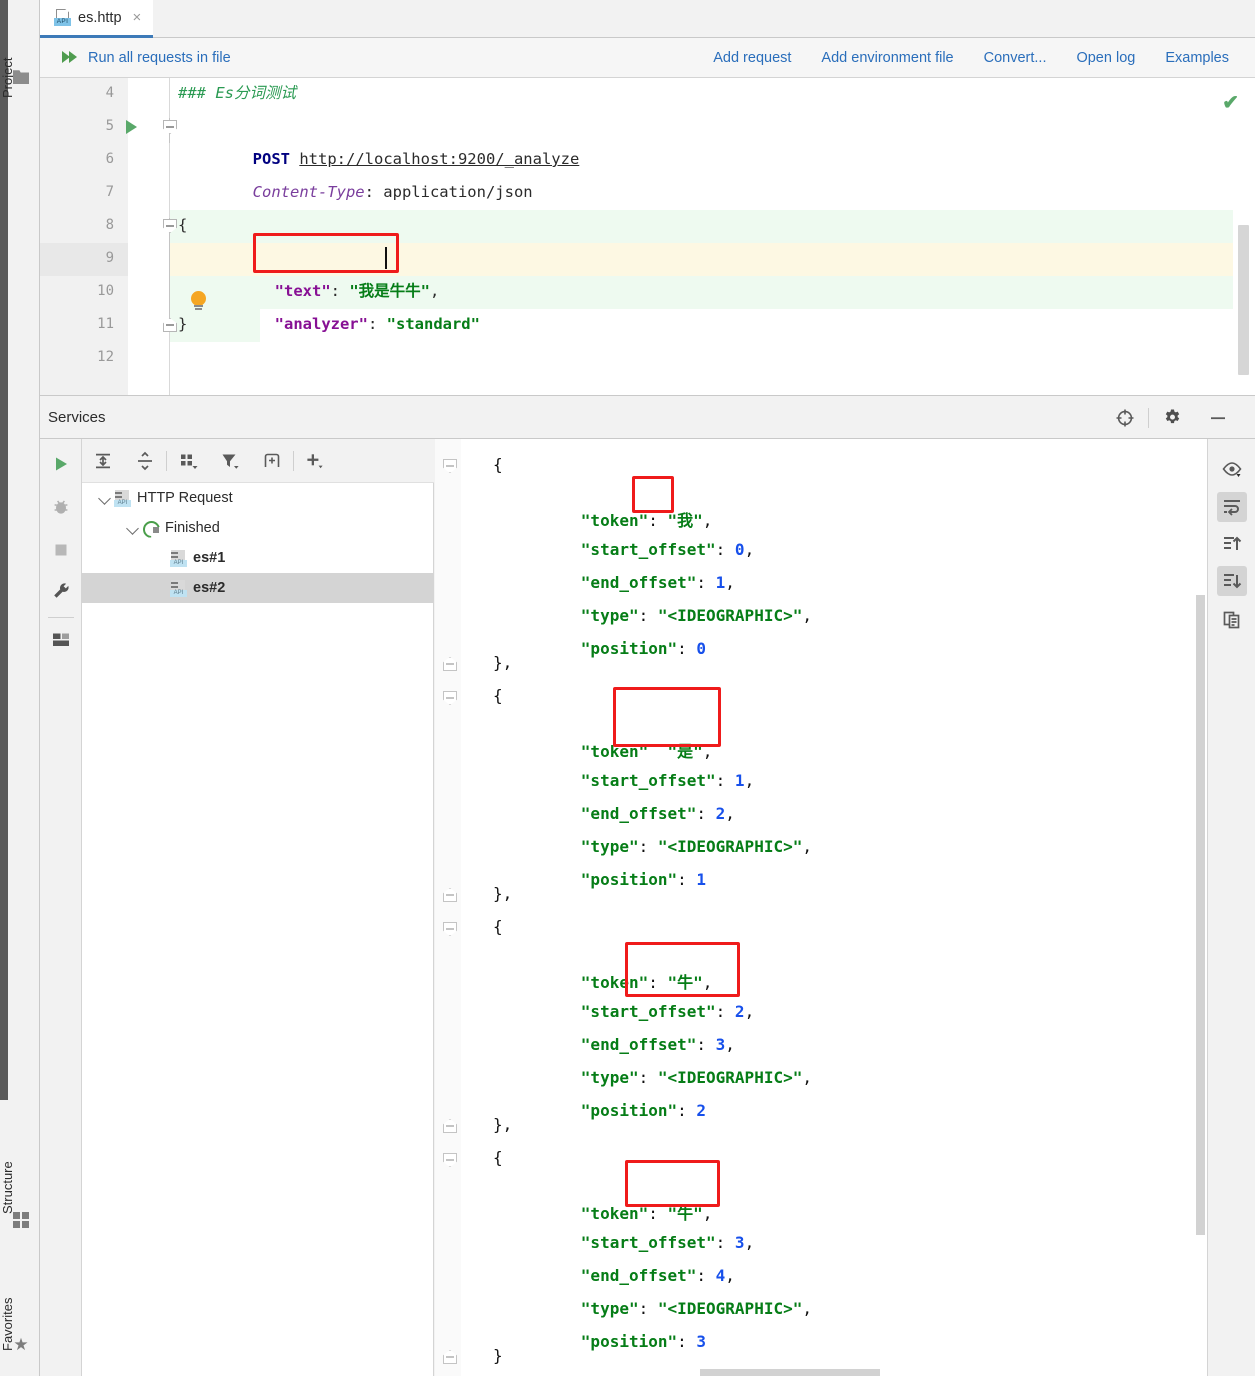 Image resolution: width=1255 pixels, height=1376 pixels. I want to click on tree-row-http-request: API HTTP Request, so click(258, 498).